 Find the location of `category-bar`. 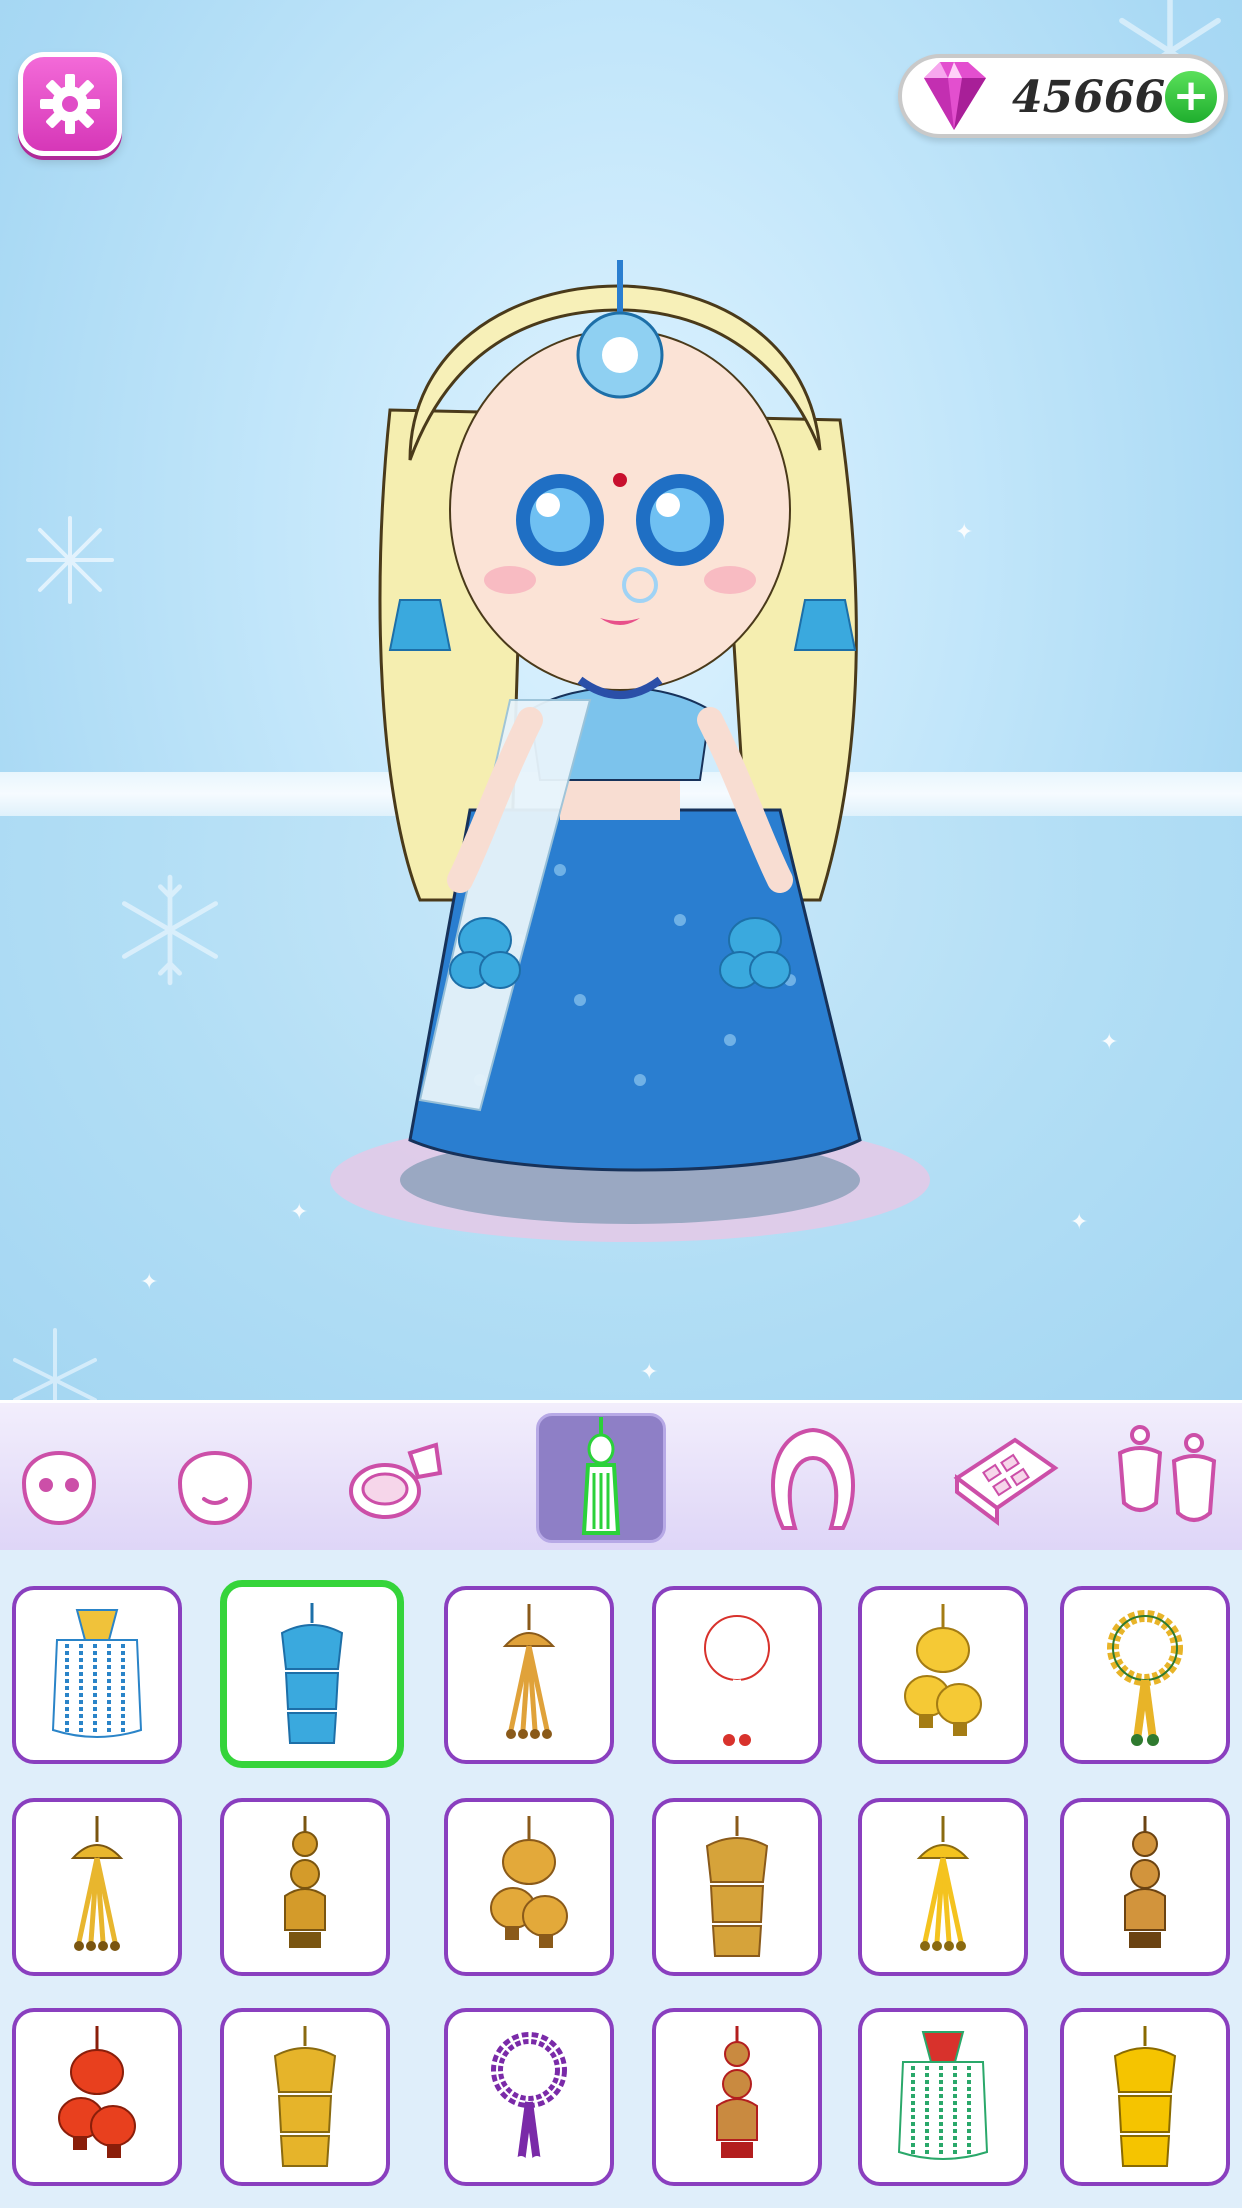

category-bar is located at coordinates (621, 1476).